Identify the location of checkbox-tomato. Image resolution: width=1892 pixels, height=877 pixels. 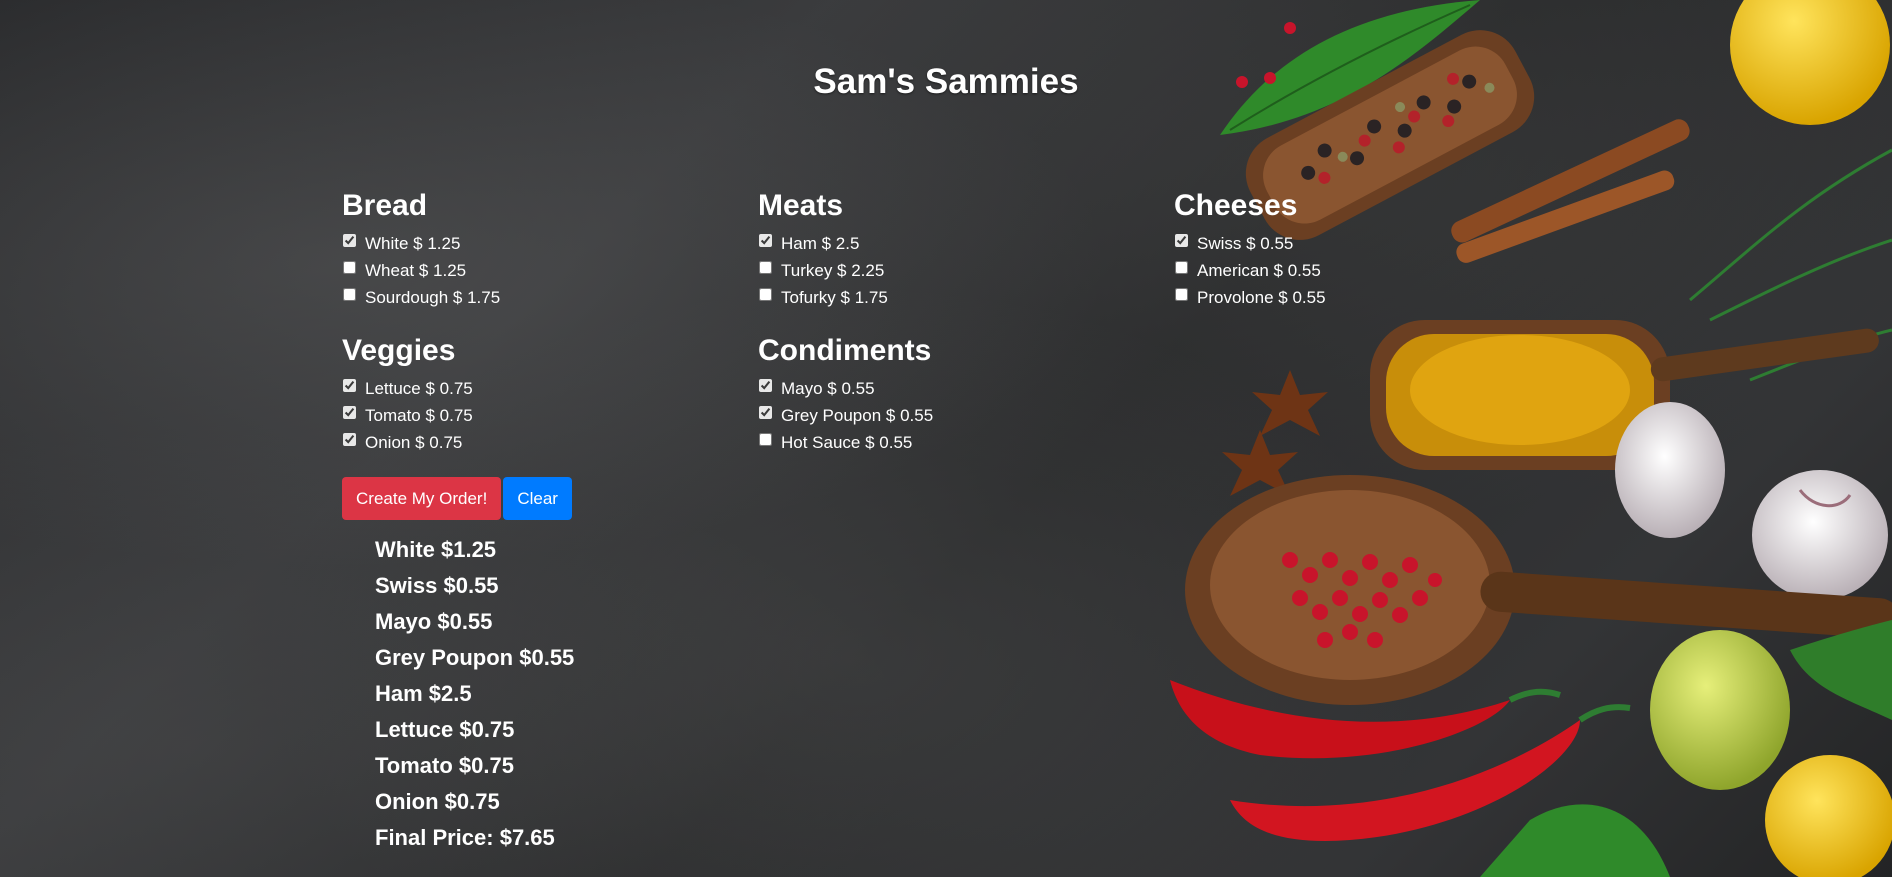
(349, 412).